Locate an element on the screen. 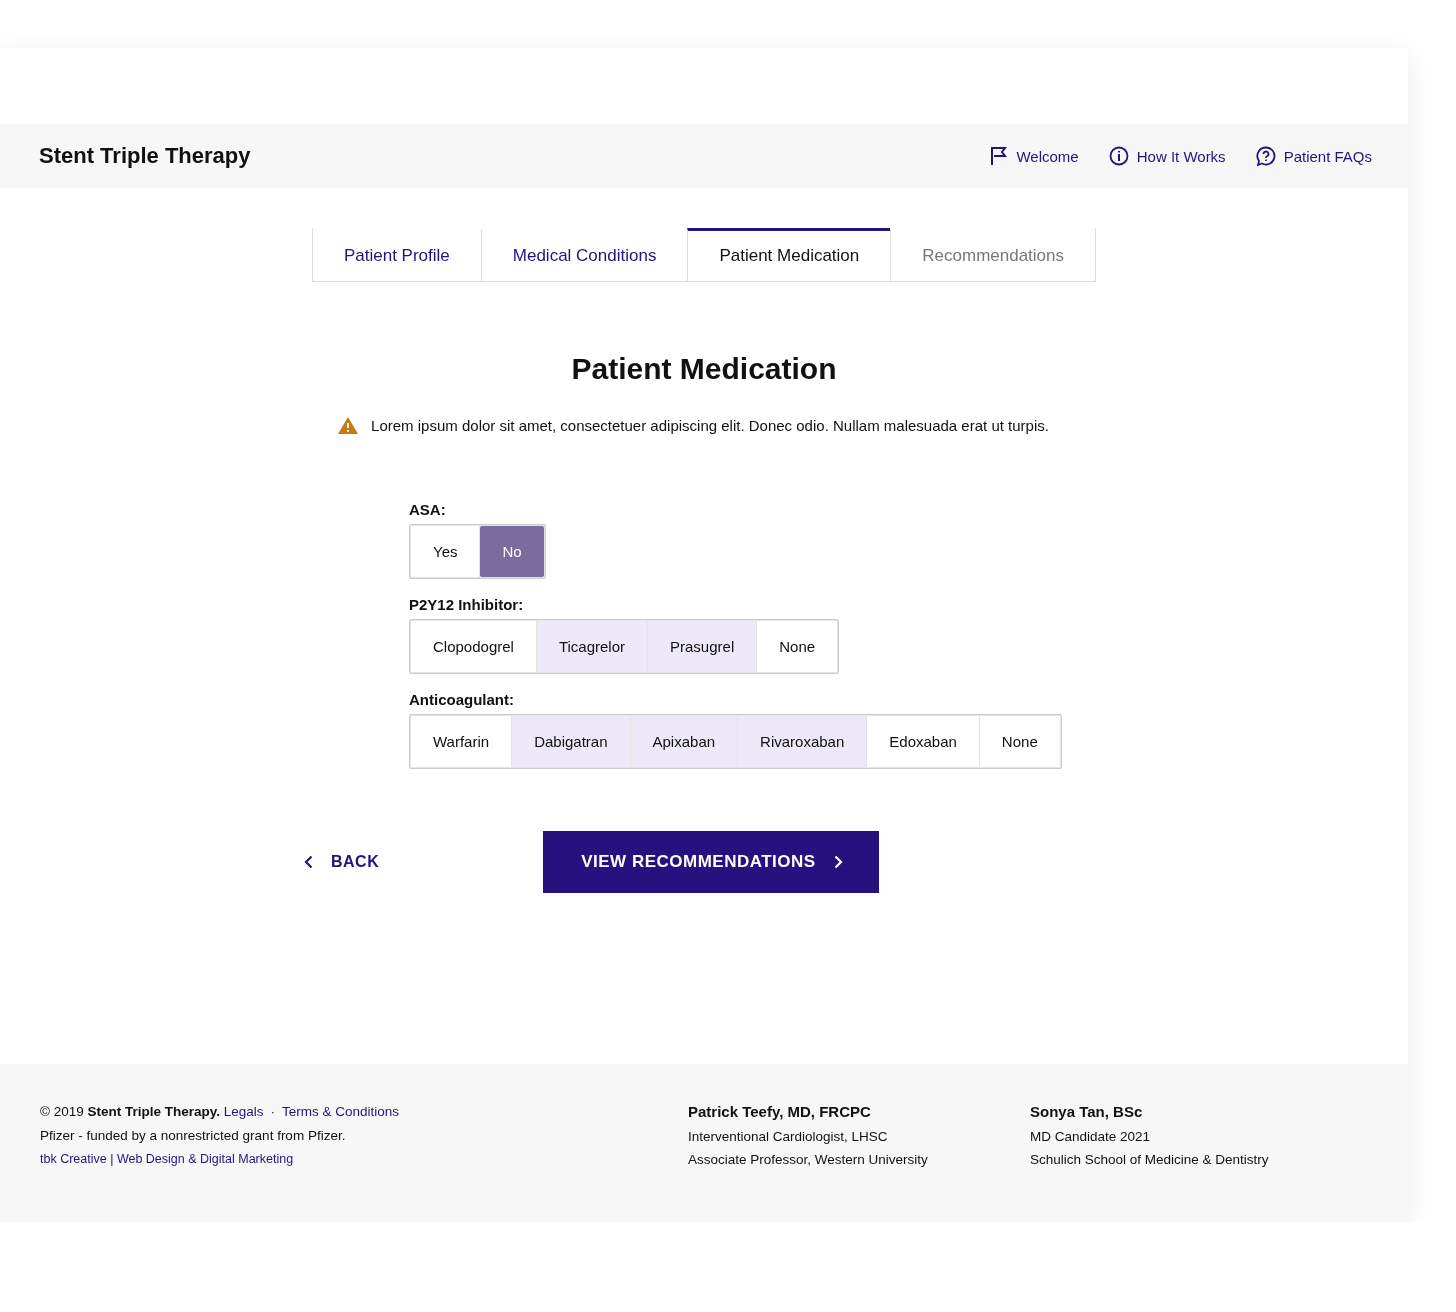  funding-text: Pfizer - funded by a nonrestricted grant from Pfizer. is located at coordinates (193, 1135).